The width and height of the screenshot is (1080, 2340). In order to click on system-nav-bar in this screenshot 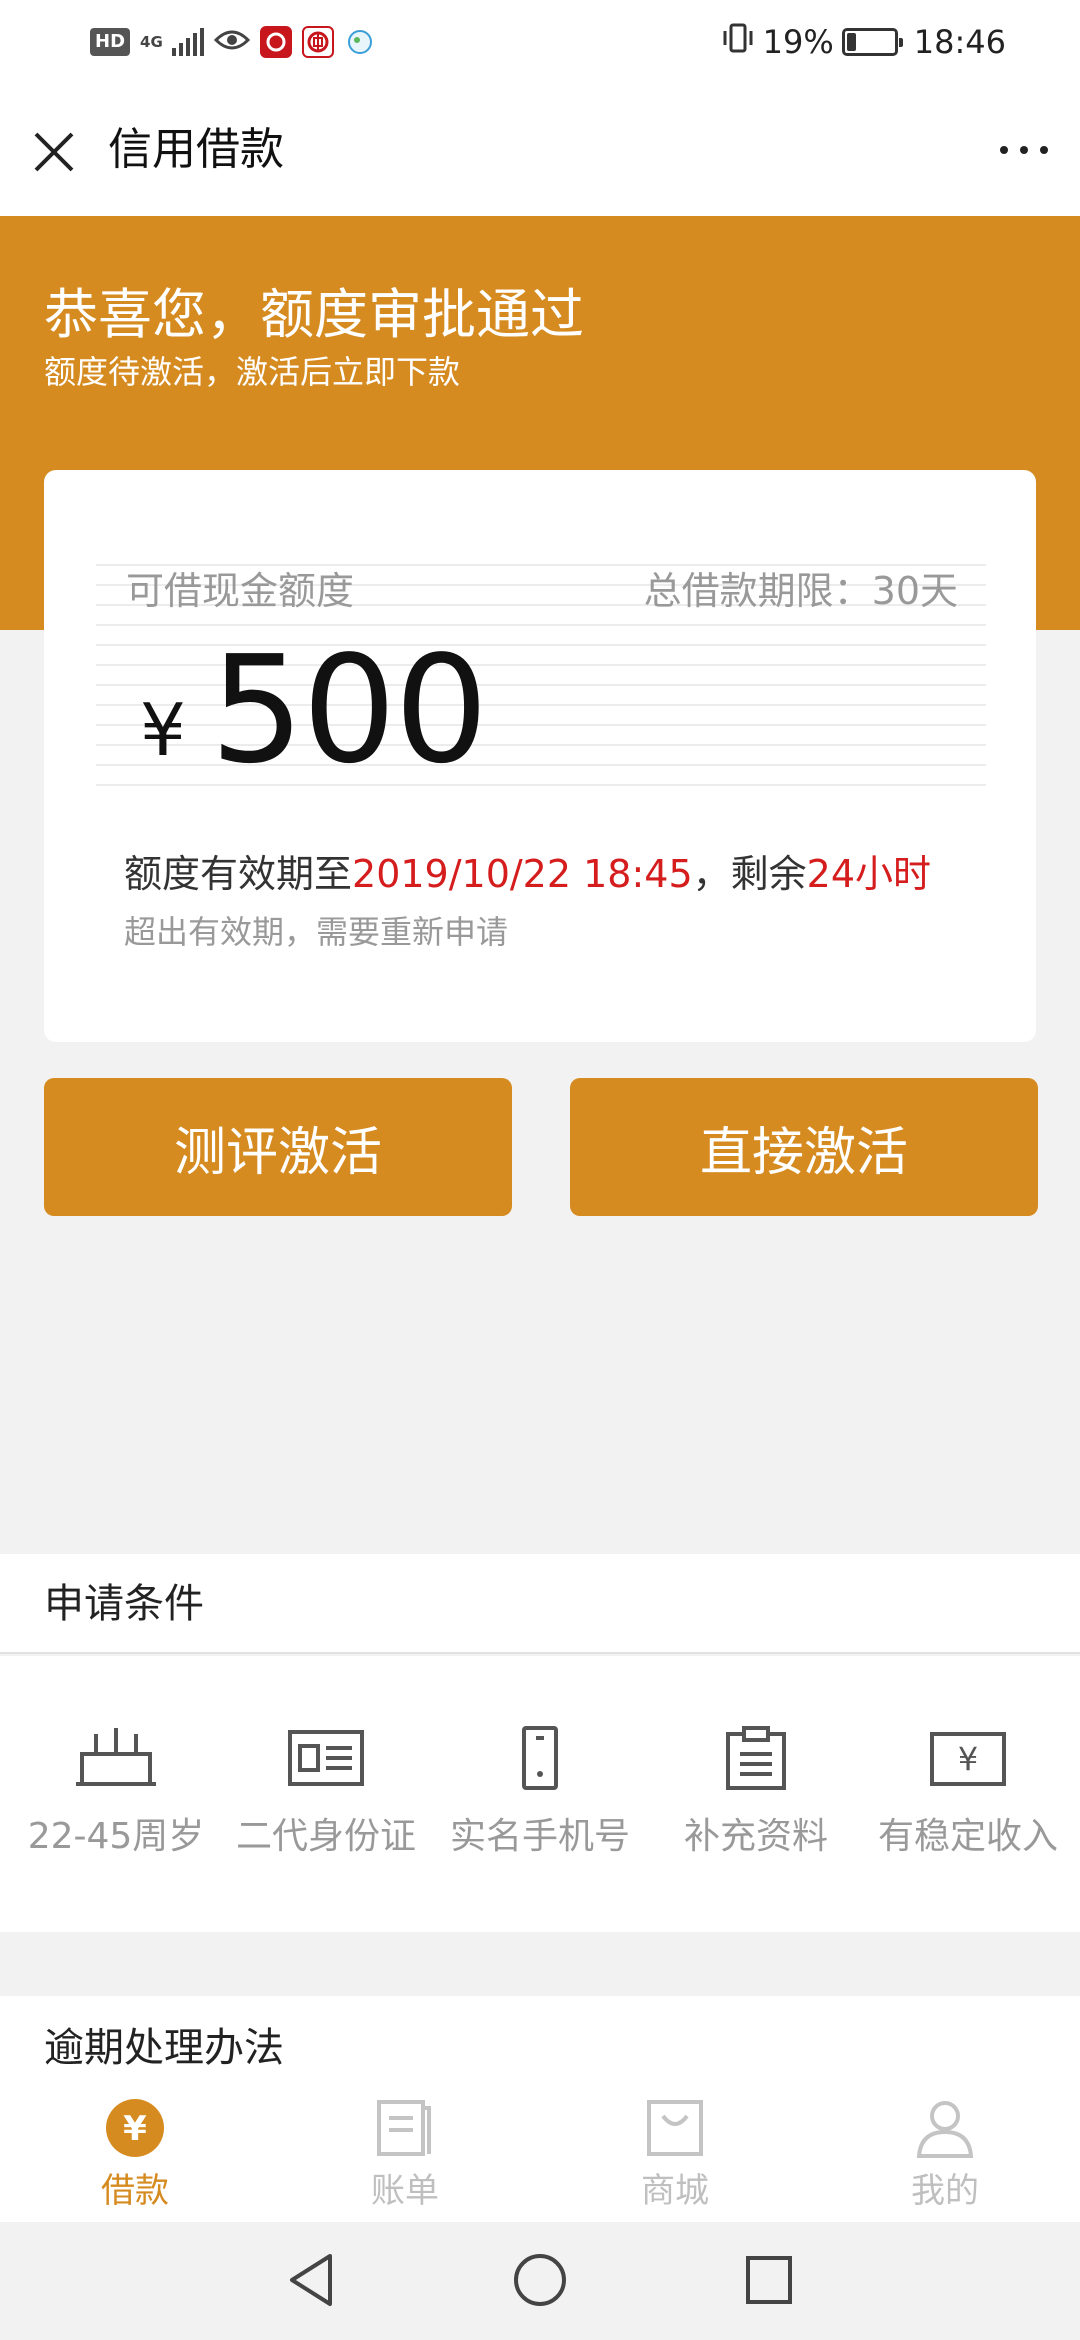, I will do `click(540, 2281)`.